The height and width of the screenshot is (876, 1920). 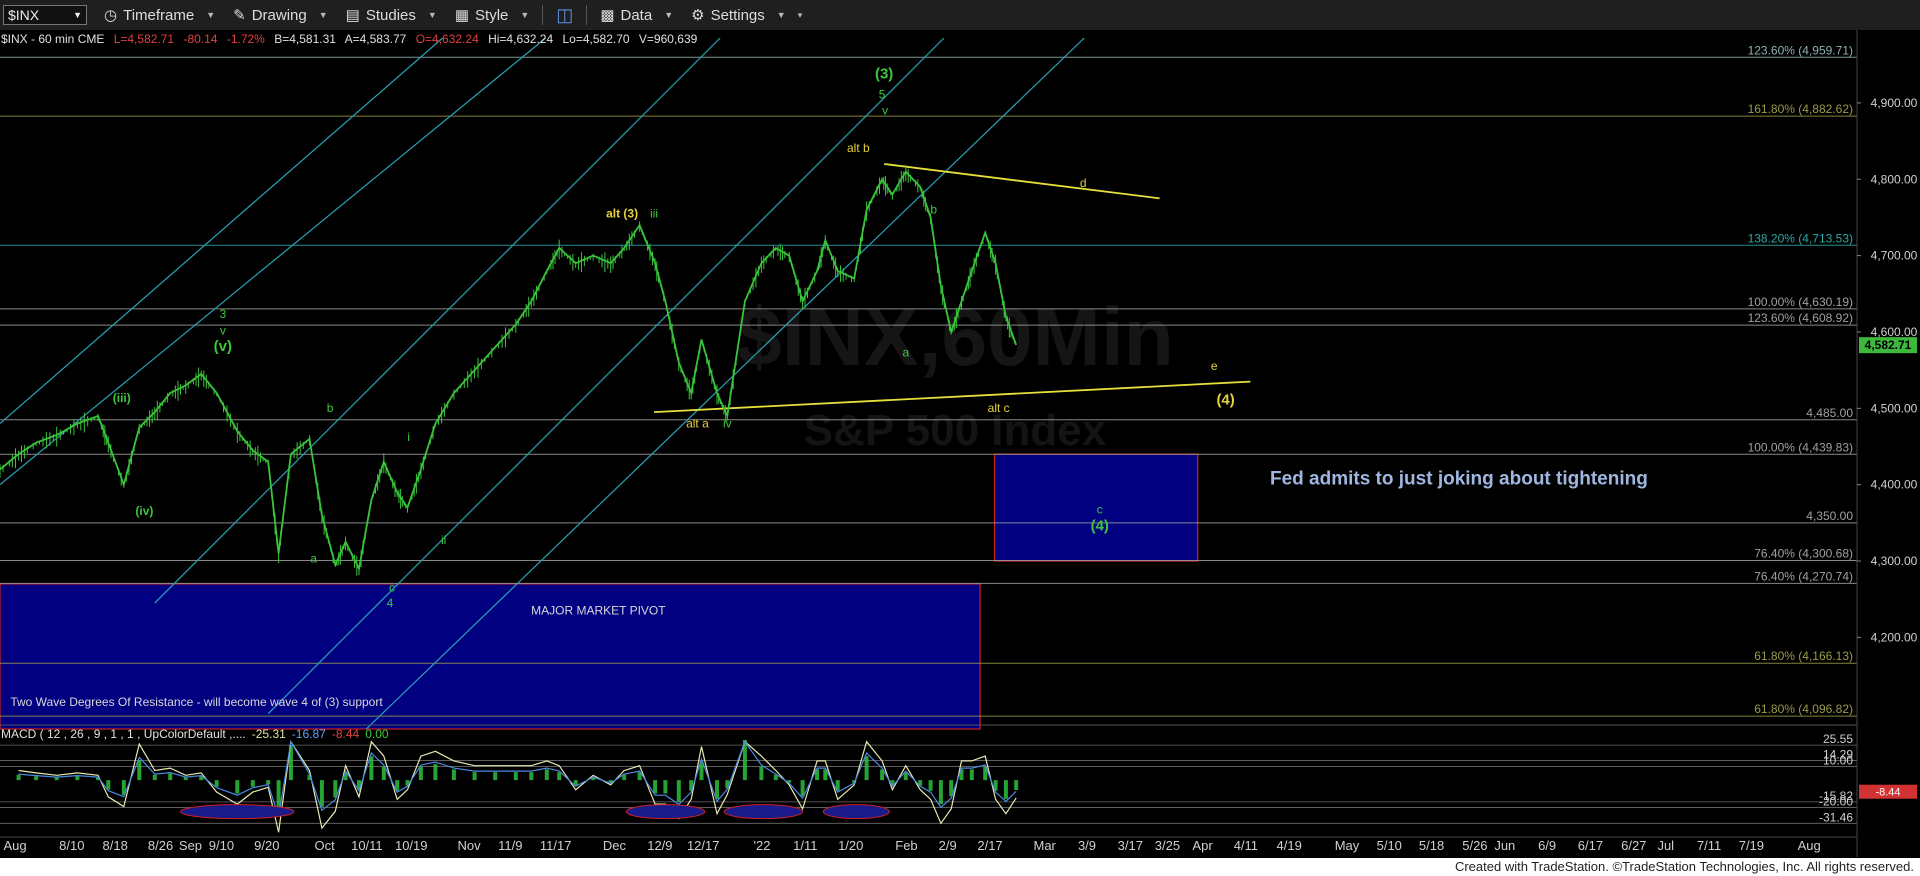 I want to click on header-last: L=4,582.71, so click(x=144, y=39).